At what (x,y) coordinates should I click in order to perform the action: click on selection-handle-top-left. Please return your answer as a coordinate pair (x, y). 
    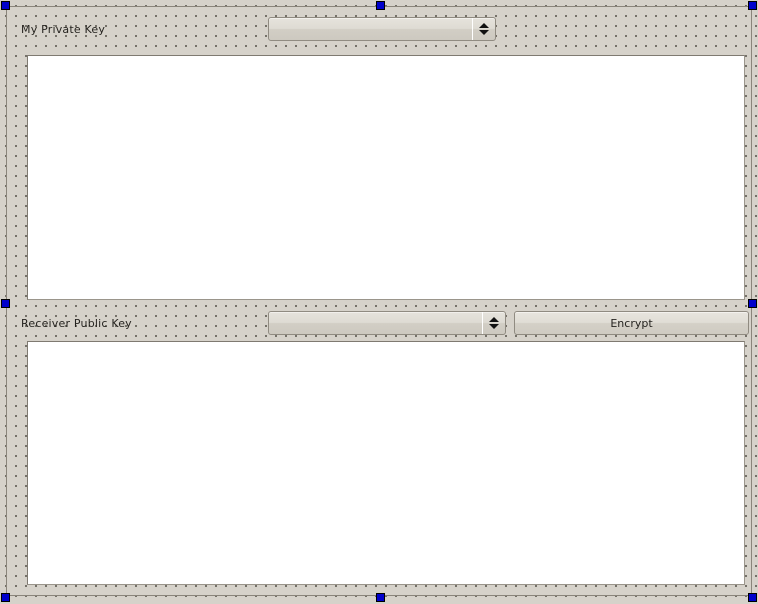
    Looking at the image, I should click on (5, 5).